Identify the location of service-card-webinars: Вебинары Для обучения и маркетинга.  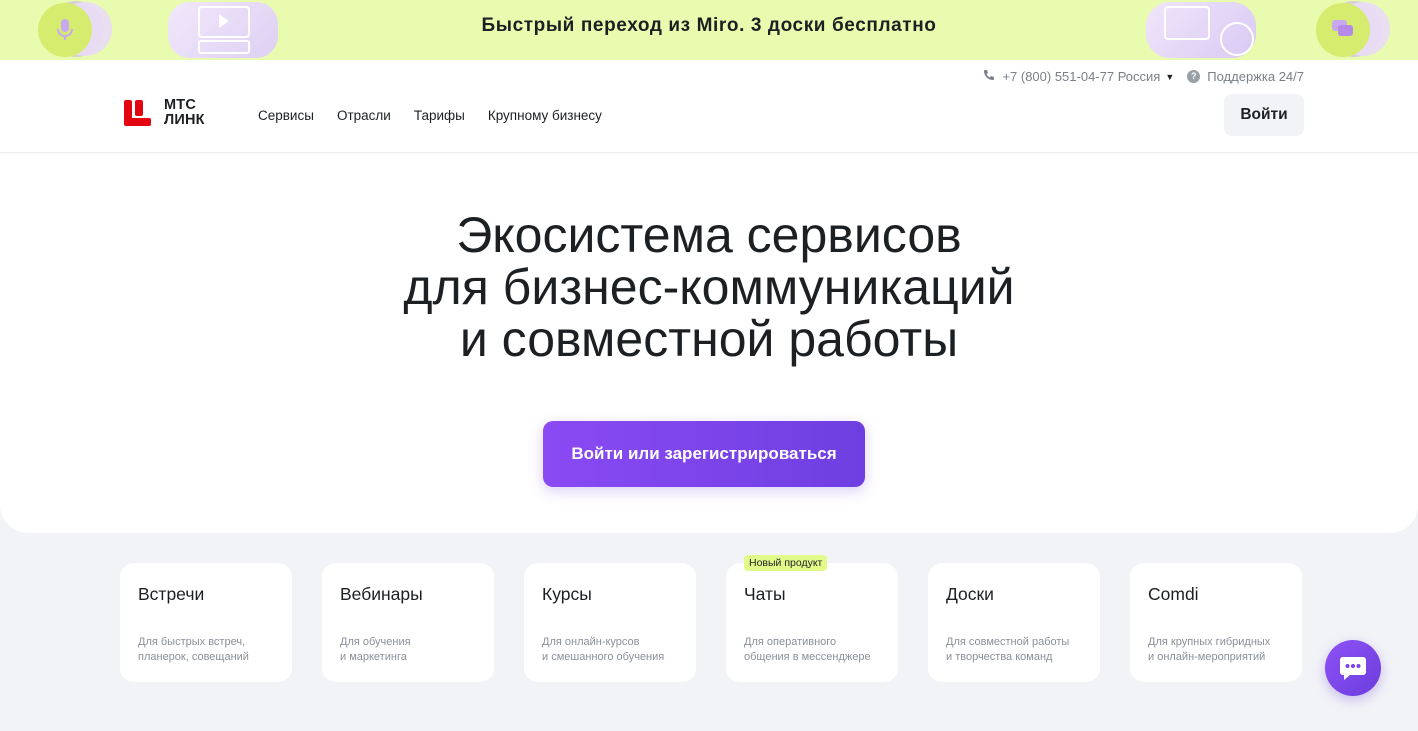
(408, 622).